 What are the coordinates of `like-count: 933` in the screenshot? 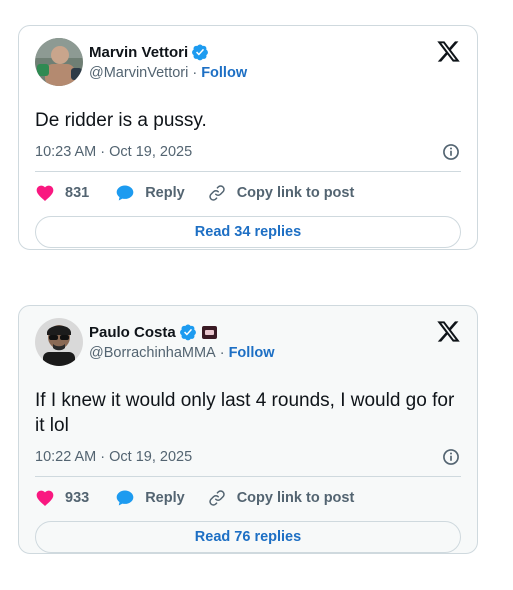 It's located at (77, 498).